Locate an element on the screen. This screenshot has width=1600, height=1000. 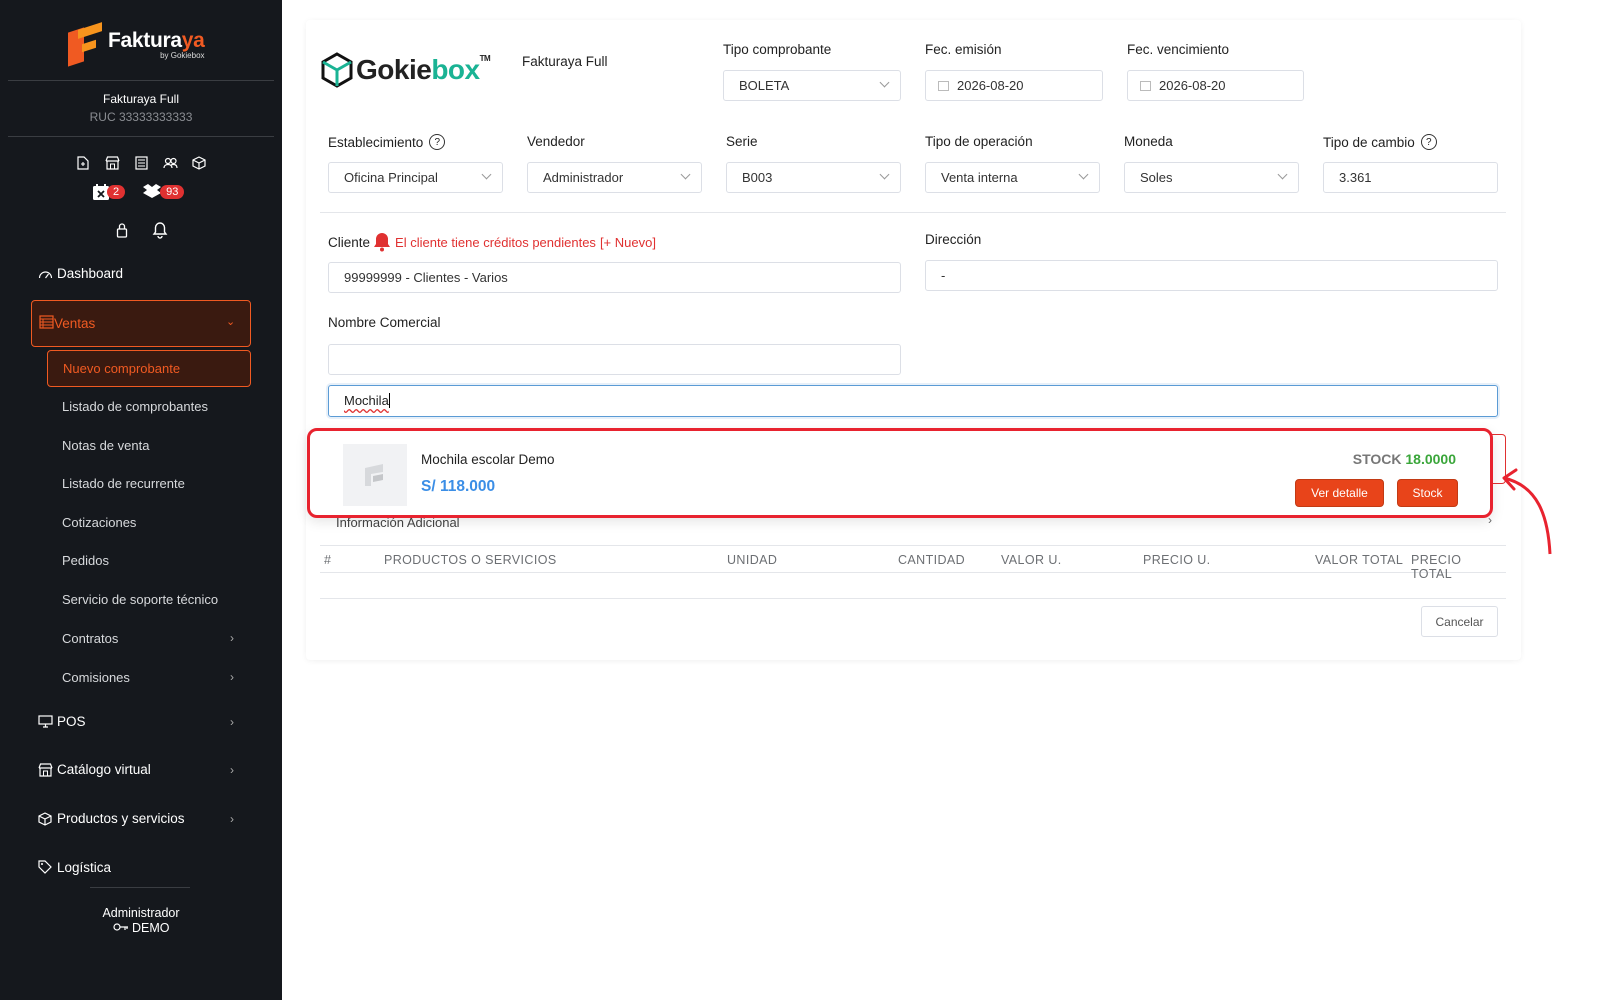
tipo-comprobante-label: Tipo comprobante is located at coordinates (777, 49).